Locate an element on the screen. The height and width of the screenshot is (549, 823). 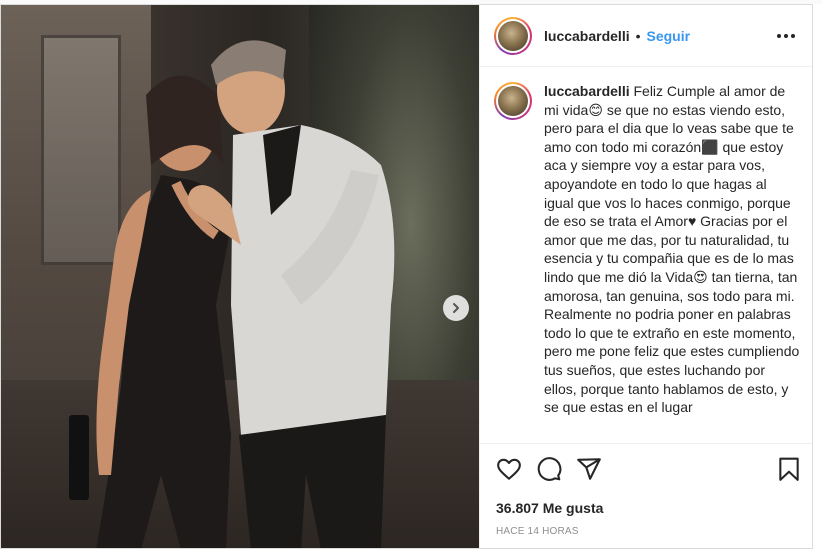
likes-count: 36.807 Me gusta is located at coordinates (549, 508).